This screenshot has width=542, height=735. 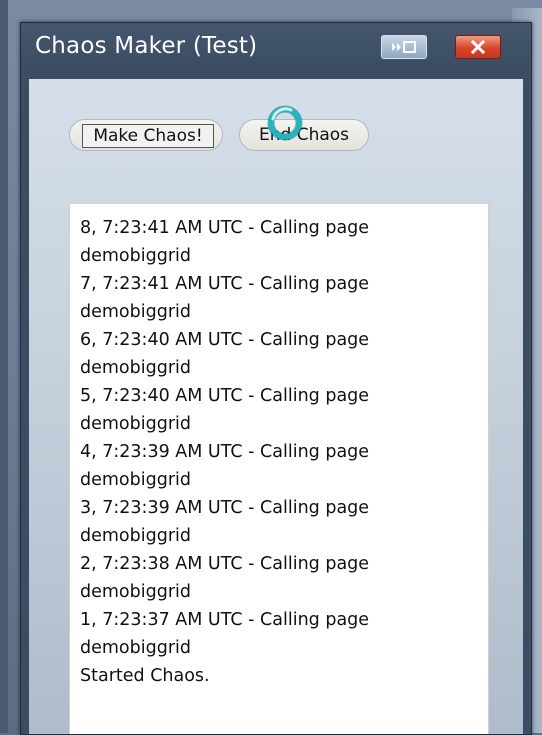 I want to click on make-chaos-button: Make Chaos!, so click(x=146, y=135).